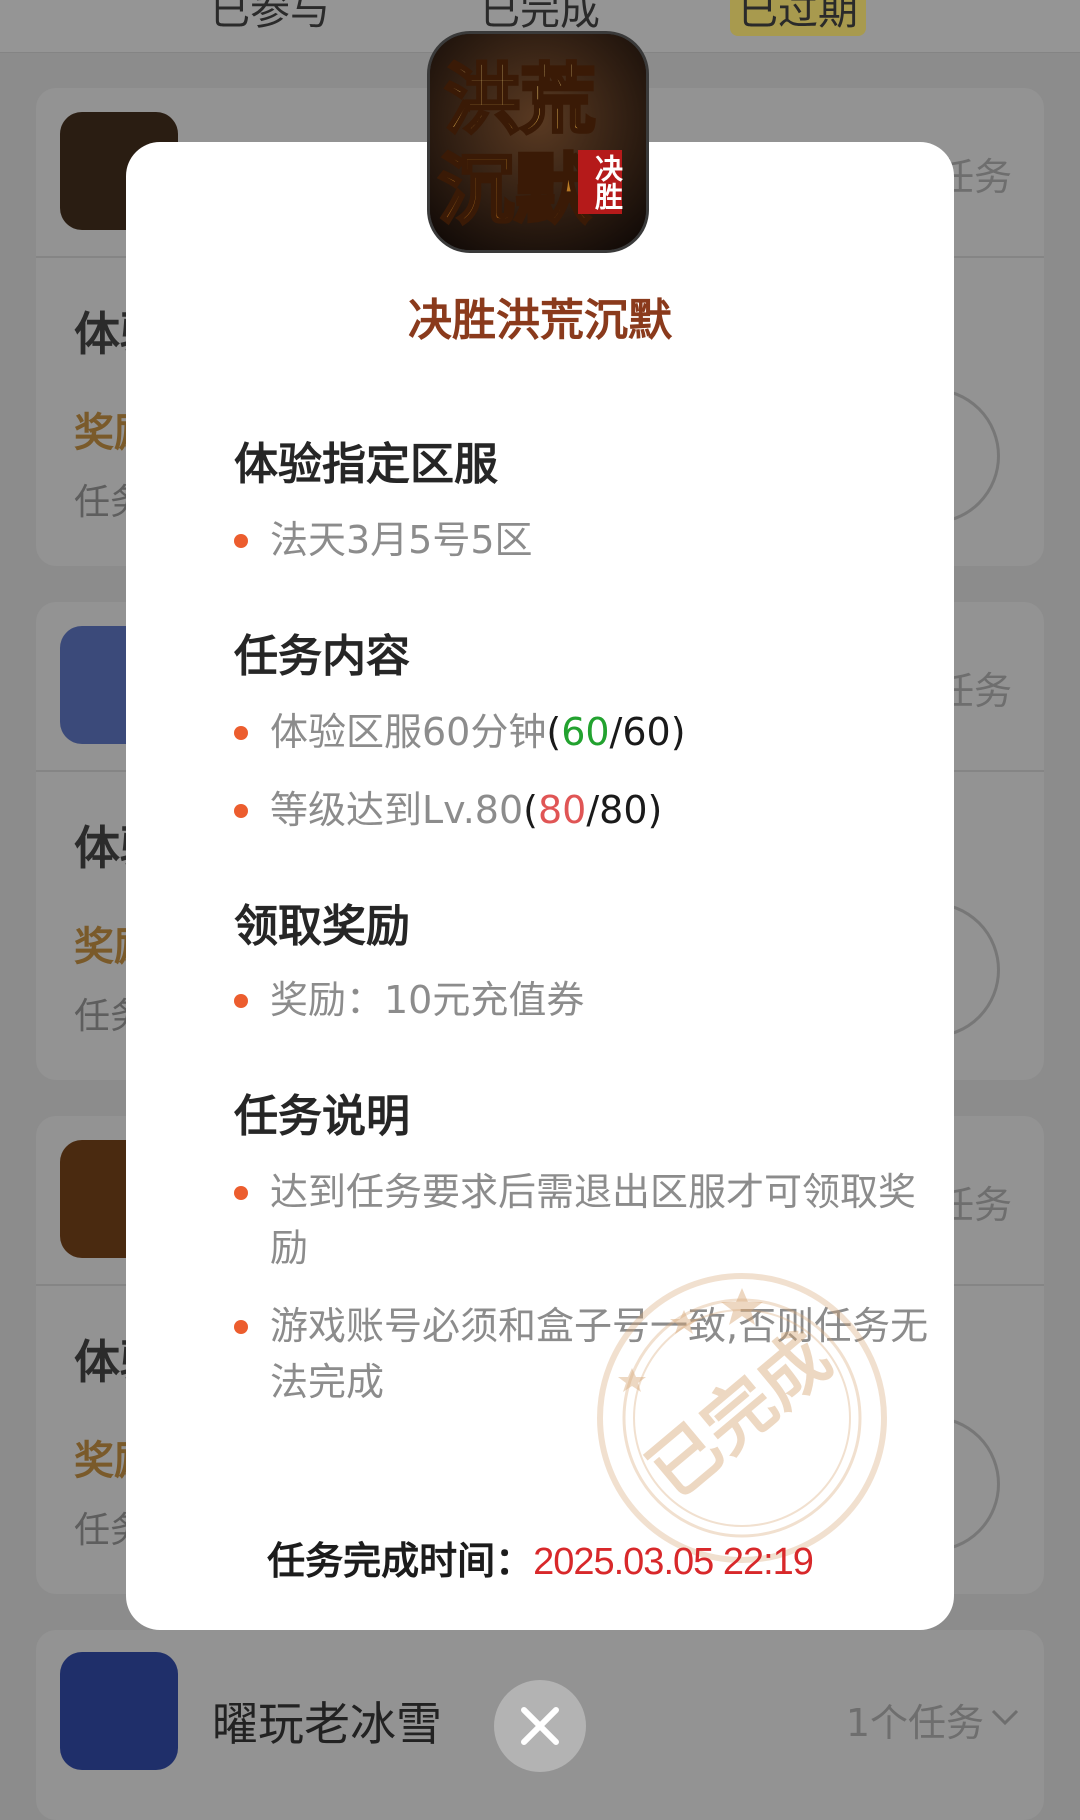 Image resolution: width=1080 pixels, height=1820 pixels. I want to click on task-item-play-time: 体验区服60分钟(60/60), so click(582, 732).